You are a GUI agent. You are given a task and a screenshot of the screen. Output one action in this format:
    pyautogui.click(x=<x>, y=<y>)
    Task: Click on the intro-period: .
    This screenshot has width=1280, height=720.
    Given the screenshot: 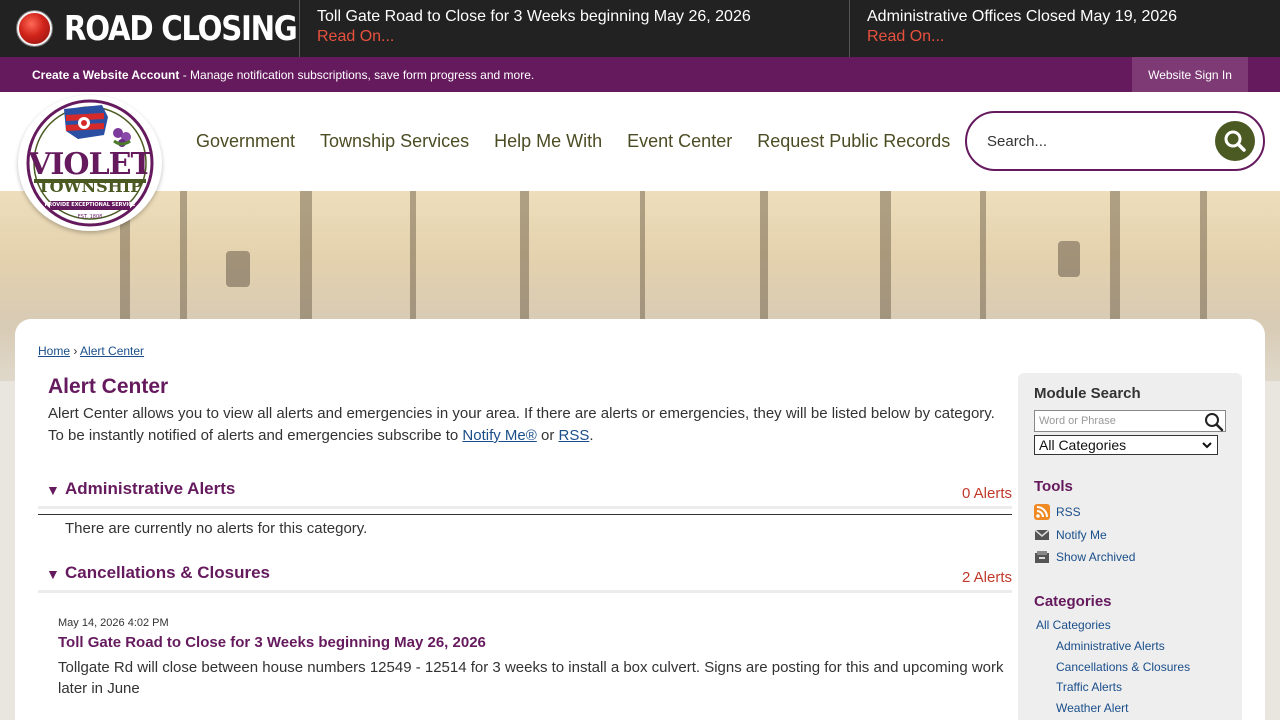 What is the action you would take?
    pyautogui.click(x=591, y=435)
    